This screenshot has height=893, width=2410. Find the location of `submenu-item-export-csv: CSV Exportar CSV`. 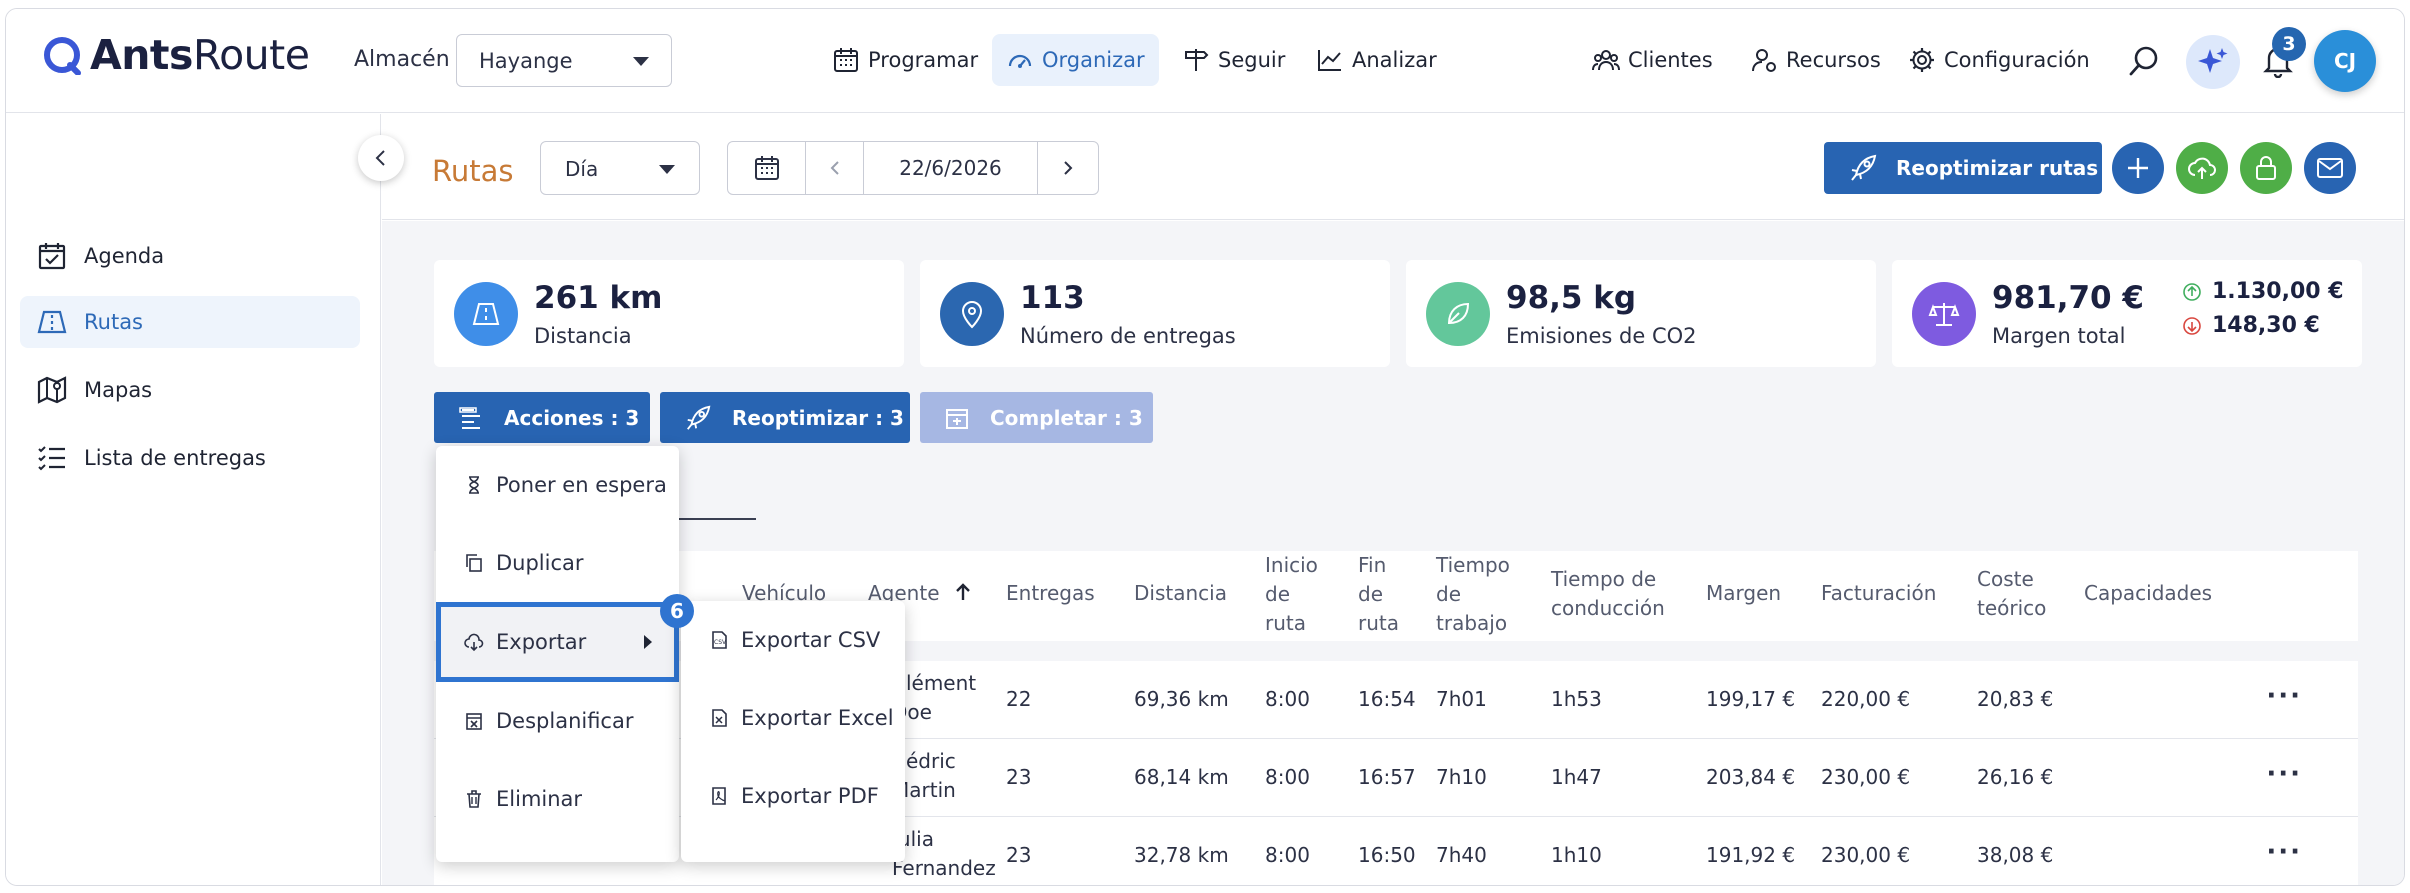

submenu-item-export-csv: CSV Exportar CSV is located at coordinates (793, 640).